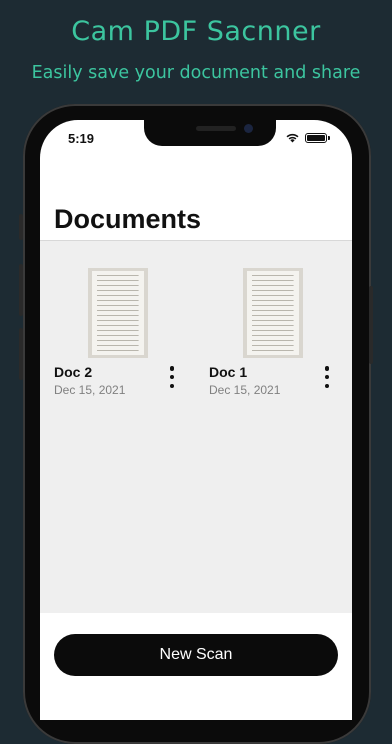  I want to click on bottom-action-bar: New Scan, so click(196, 666).